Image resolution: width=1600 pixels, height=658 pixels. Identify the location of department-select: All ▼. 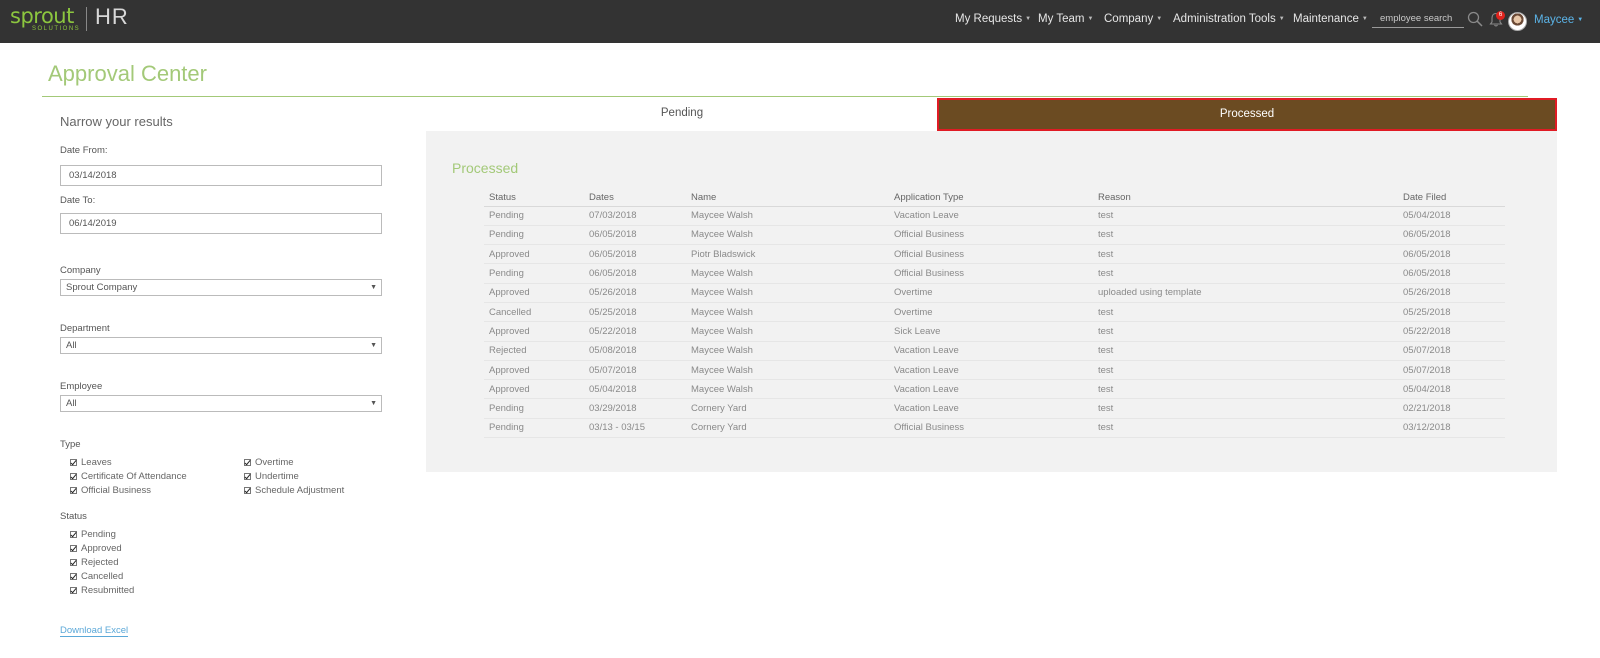
(221, 345).